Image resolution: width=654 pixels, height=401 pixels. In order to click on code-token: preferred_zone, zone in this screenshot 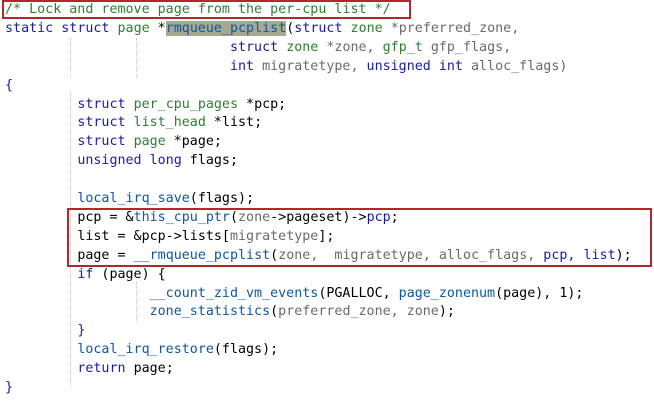, I will do `click(358, 312)`.